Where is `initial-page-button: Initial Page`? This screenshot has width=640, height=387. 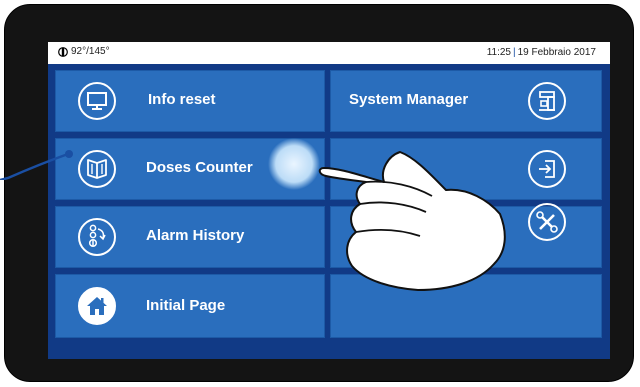 initial-page-button: Initial Page is located at coordinates (190, 306).